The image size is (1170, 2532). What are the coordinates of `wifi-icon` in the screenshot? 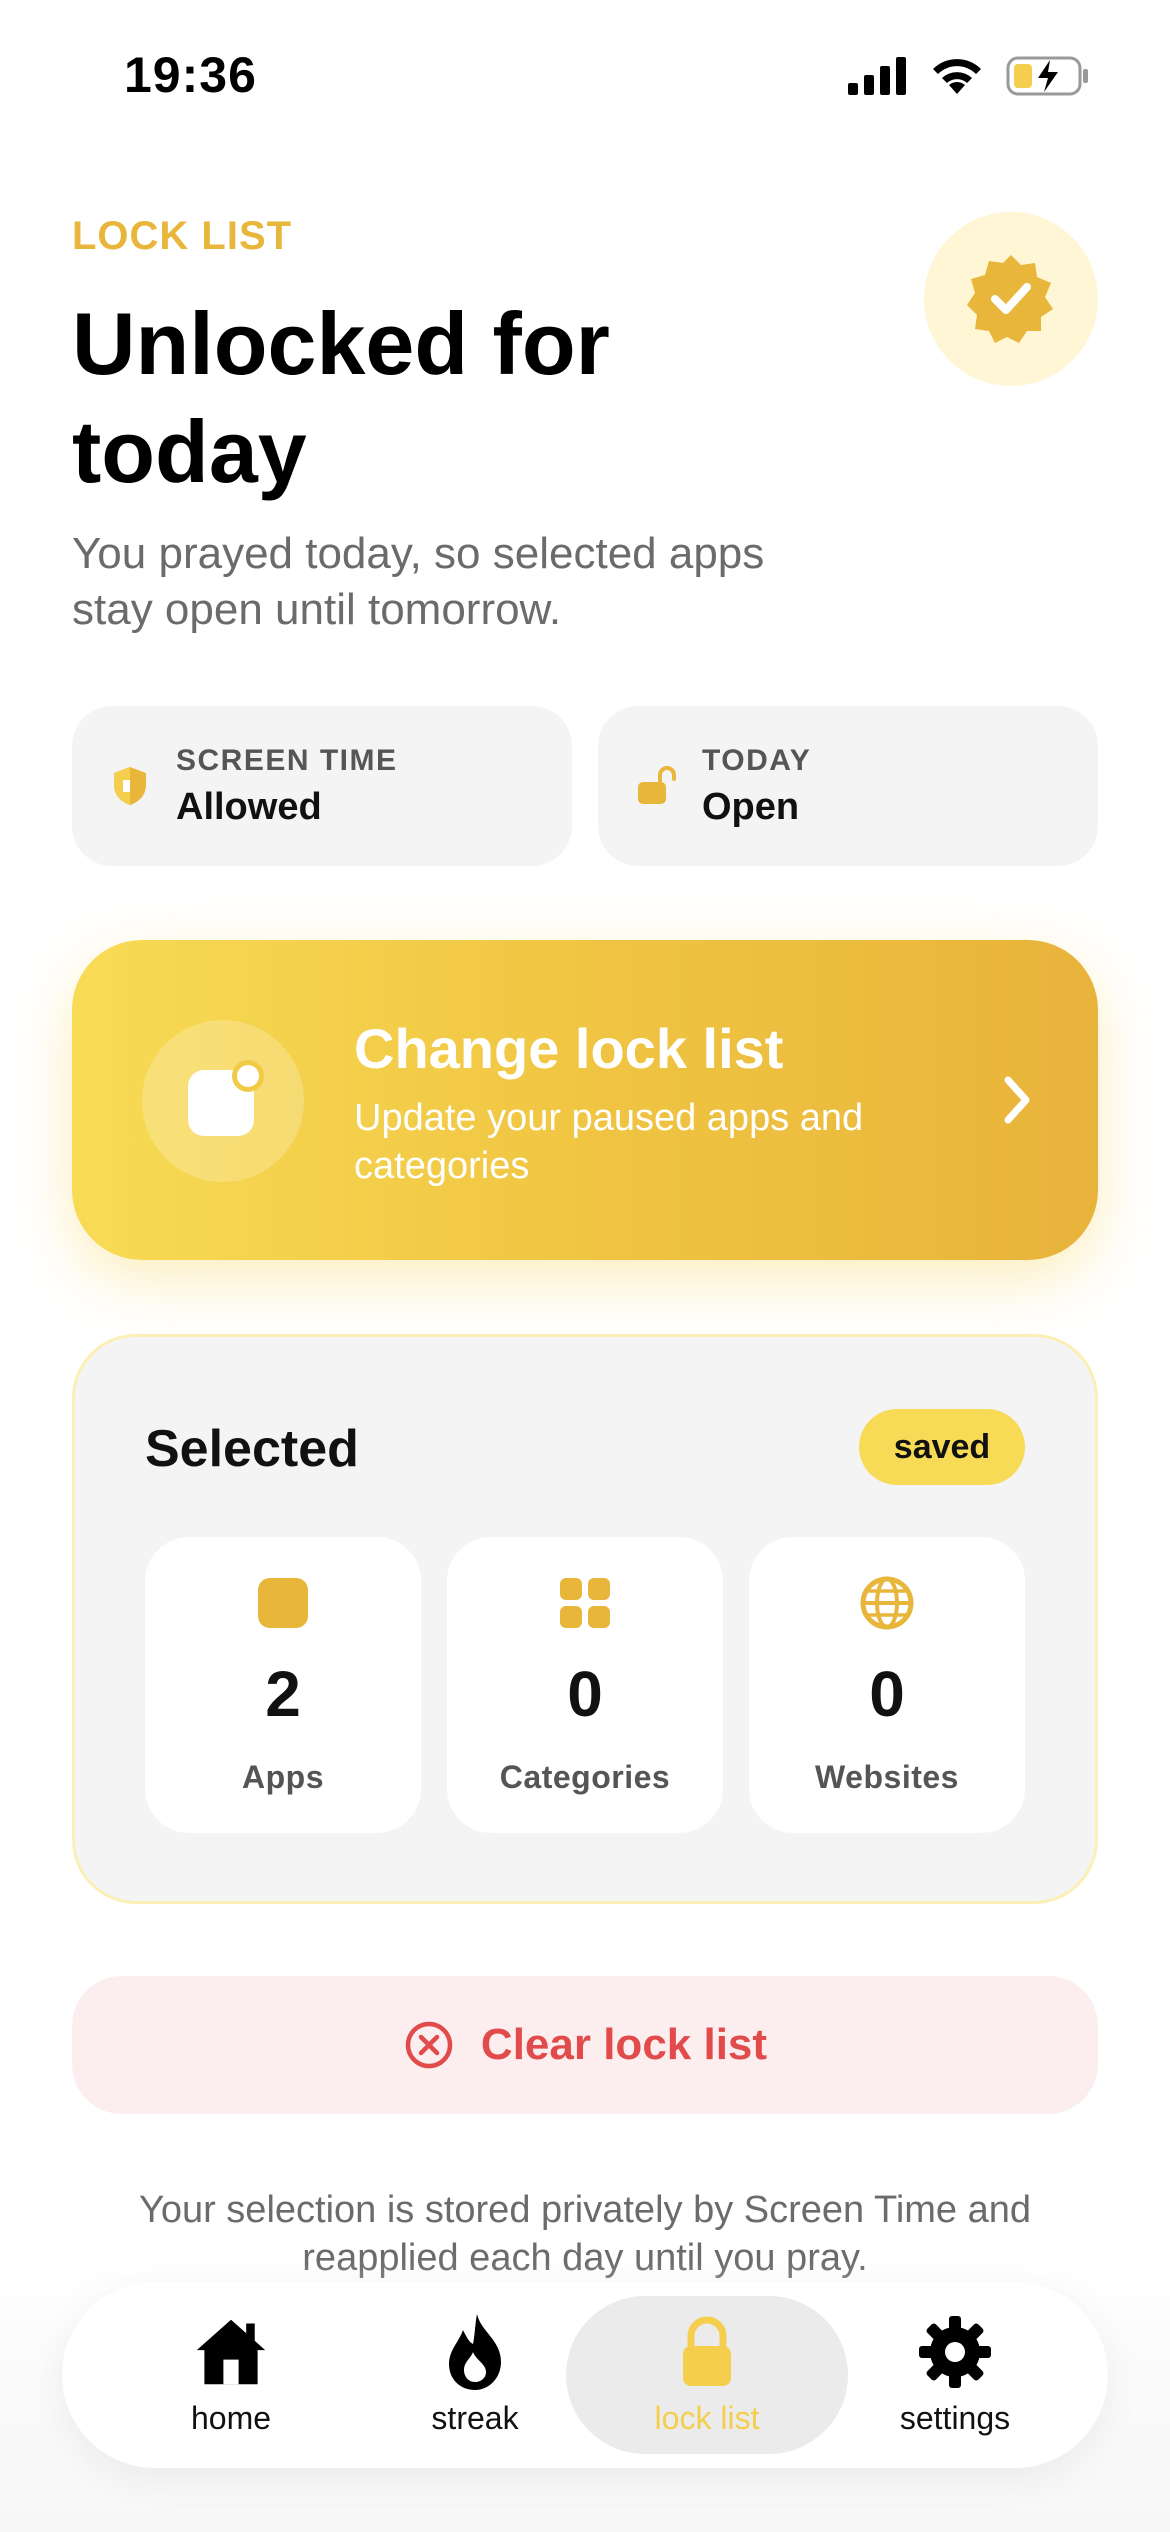 It's located at (957, 76).